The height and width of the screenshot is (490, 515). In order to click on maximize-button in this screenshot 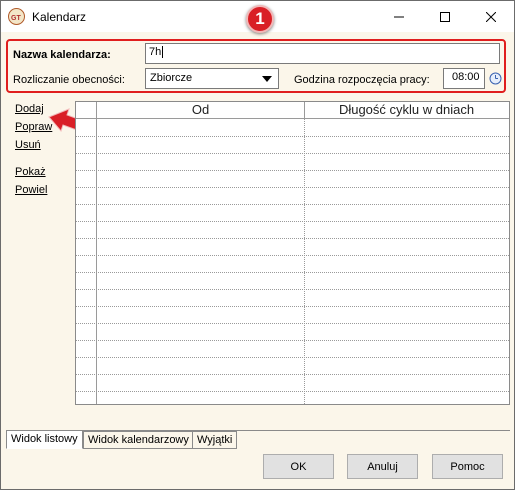, I will do `click(445, 16)`.